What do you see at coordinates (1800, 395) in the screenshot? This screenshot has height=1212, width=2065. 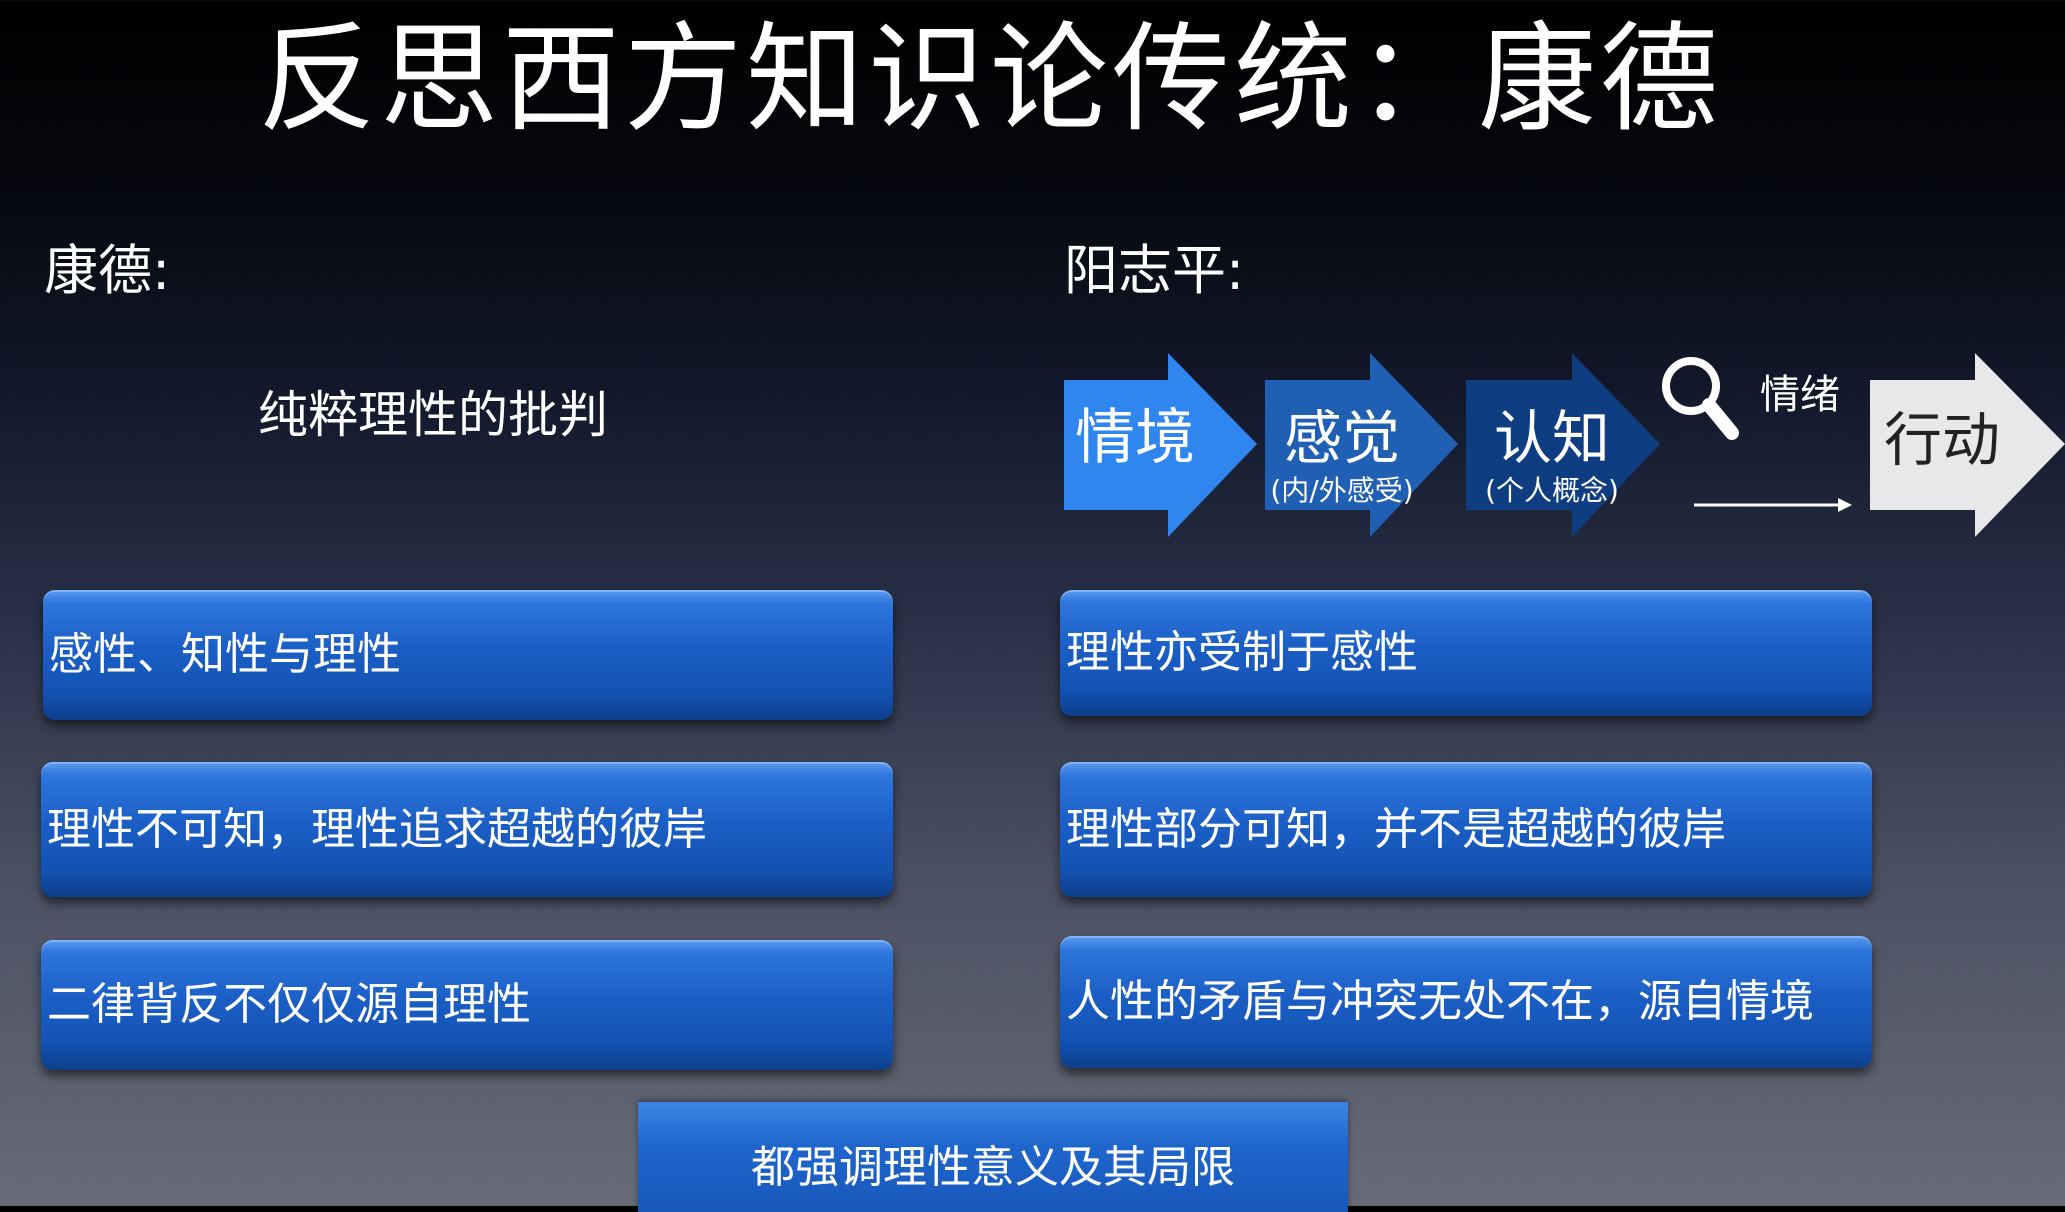 I see `flow-emotion-label: 情绪` at bounding box center [1800, 395].